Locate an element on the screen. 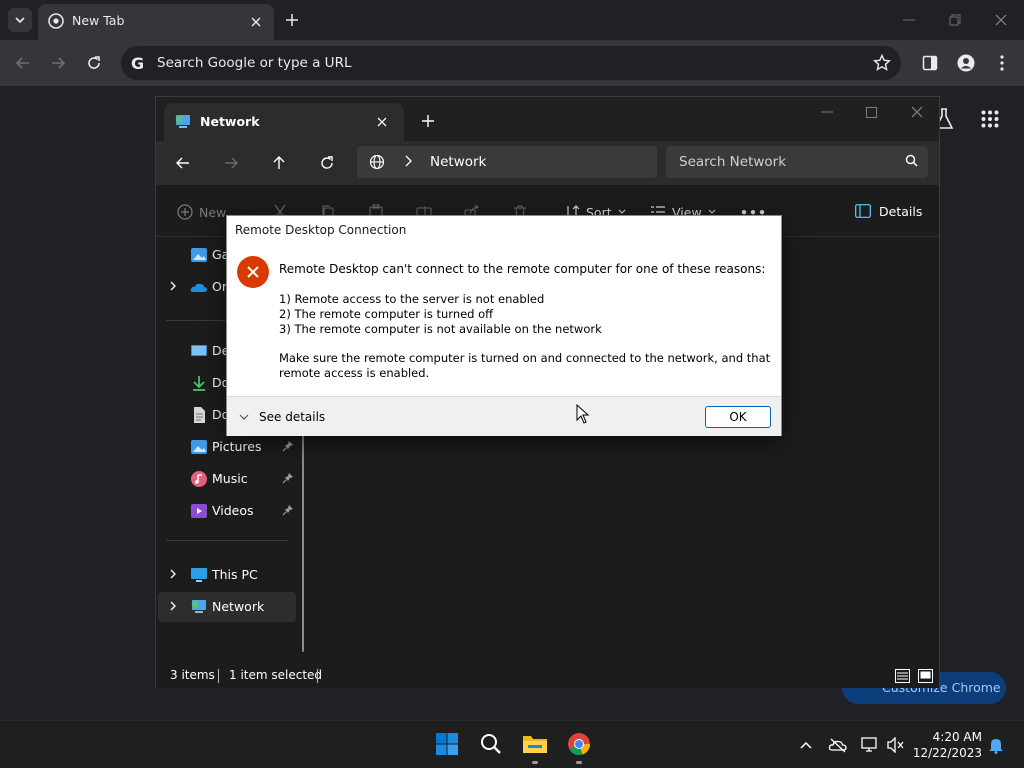  explorer-maximize-button is located at coordinates (871, 112).